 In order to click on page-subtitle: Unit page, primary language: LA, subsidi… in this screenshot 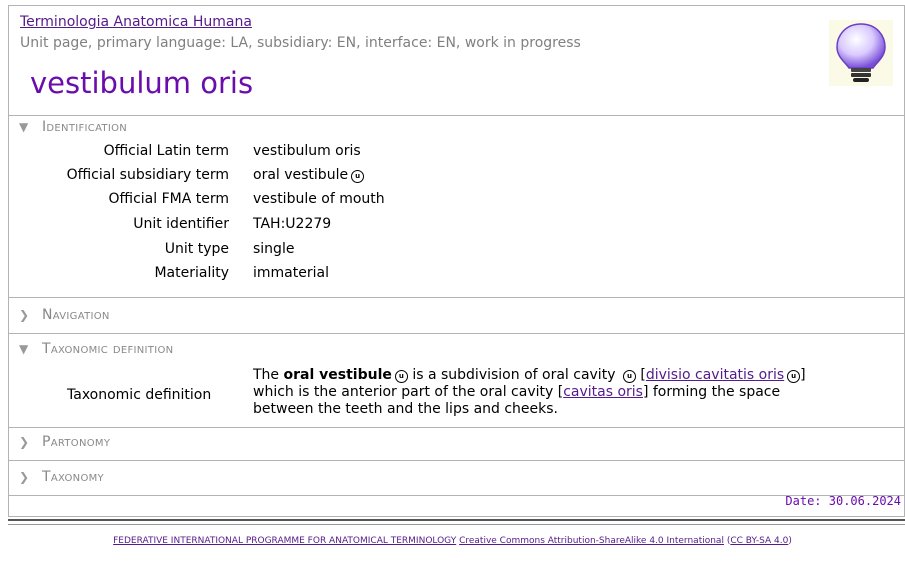, I will do `click(300, 43)`.